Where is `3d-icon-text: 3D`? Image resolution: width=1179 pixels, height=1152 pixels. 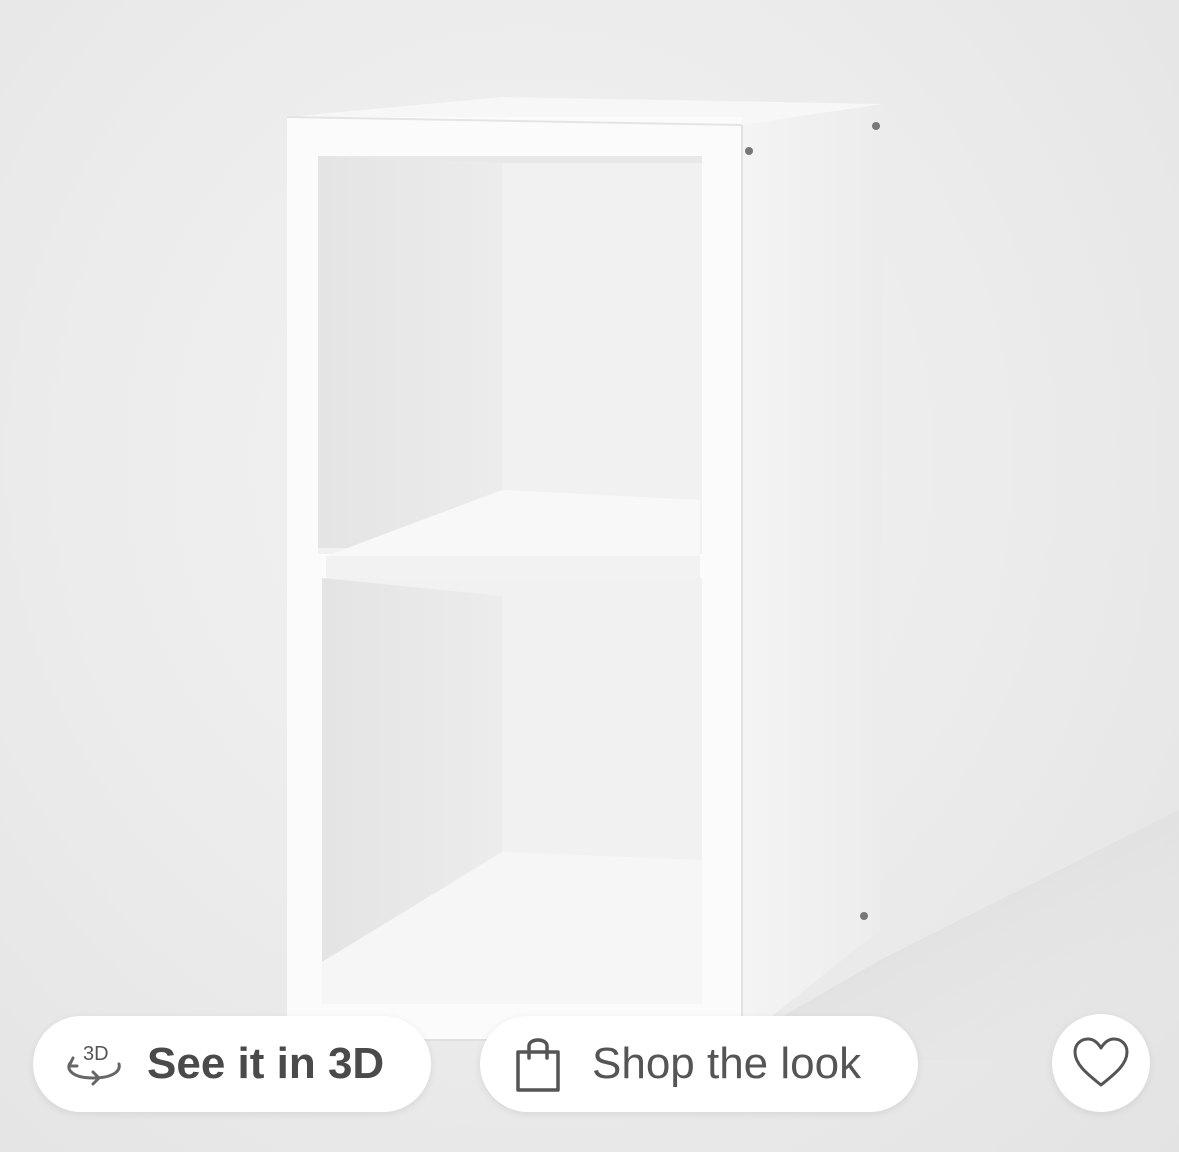
3d-icon-text: 3D is located at coordinates (96, 1054).